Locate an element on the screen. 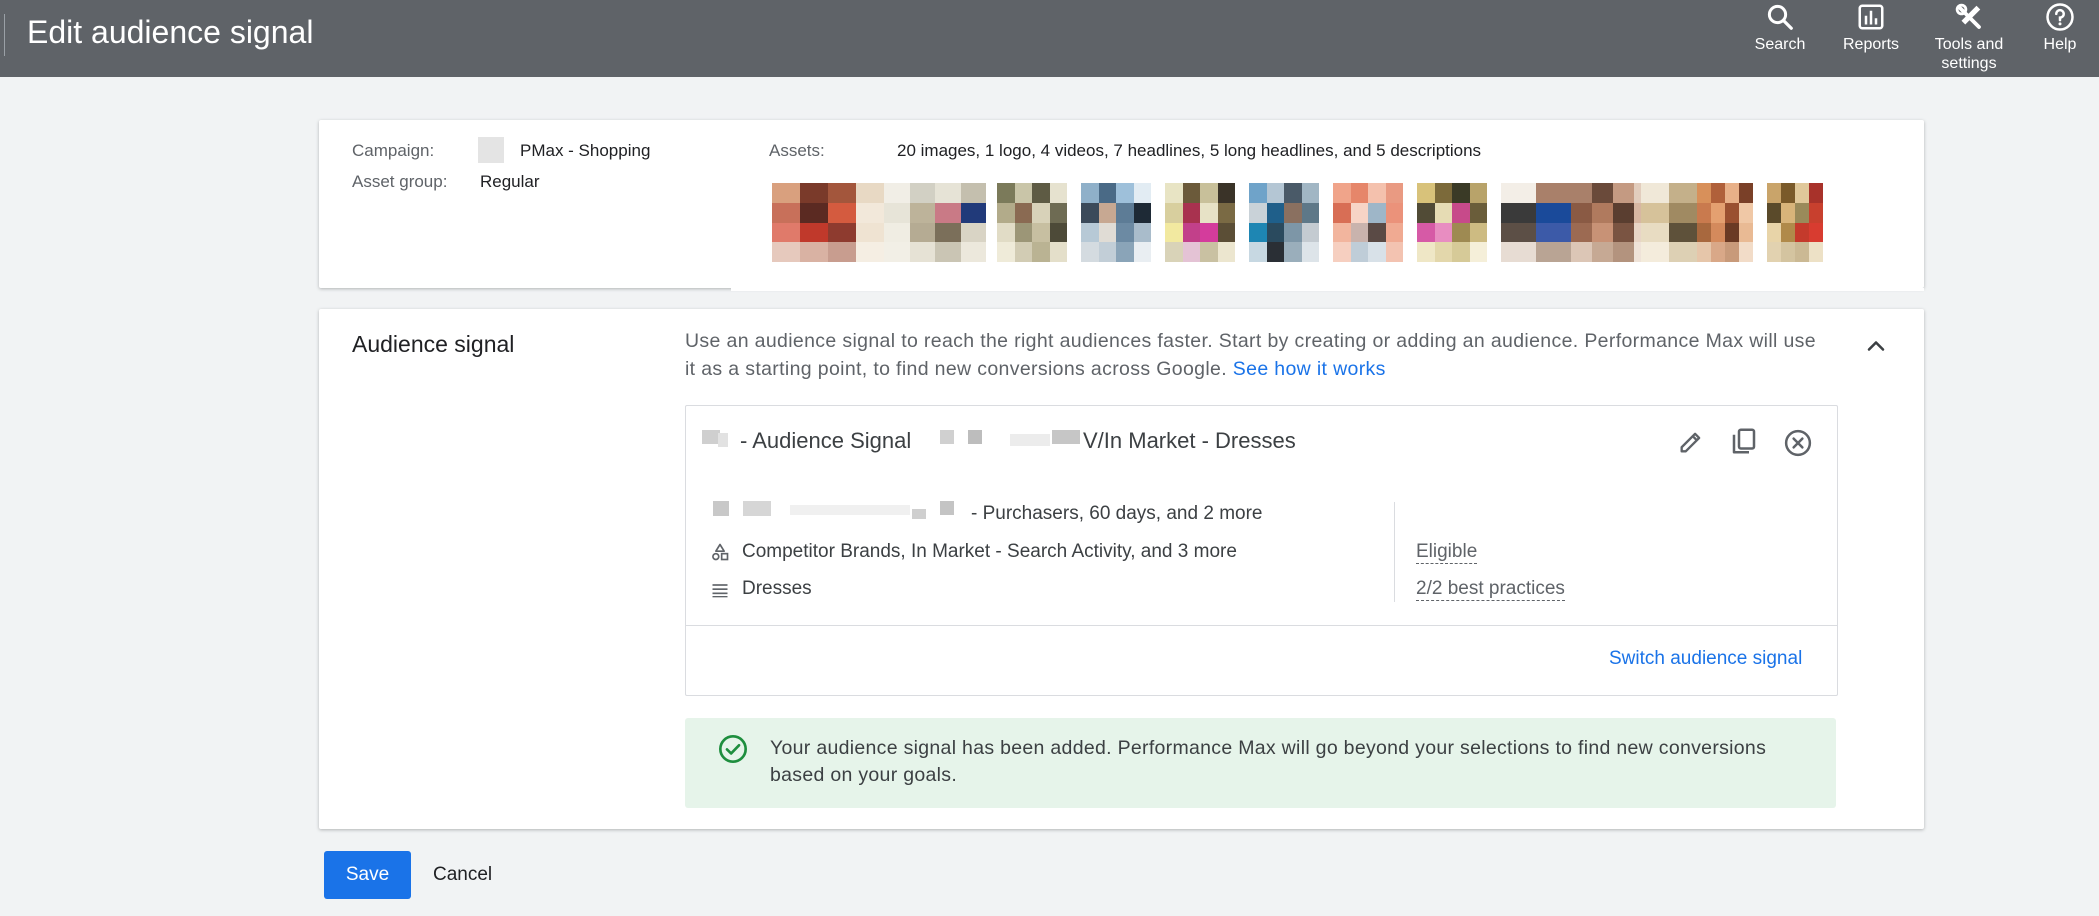 This screenshot has width=2099, height=916. assets-label: Assets: is located at coordinates (797, 150).